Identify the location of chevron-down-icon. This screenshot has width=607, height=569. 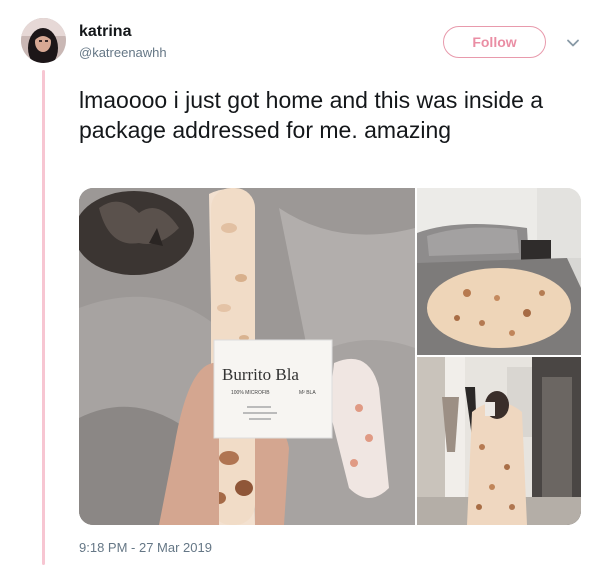
(573, 43).